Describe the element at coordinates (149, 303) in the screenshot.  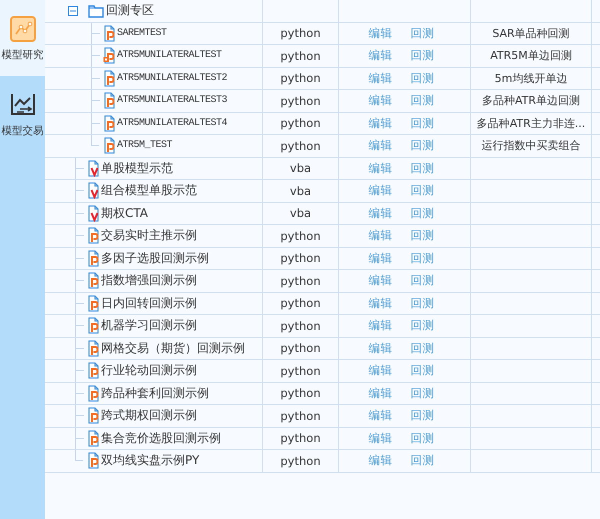
I see `item-name: 日内回转回测示例` at that location.